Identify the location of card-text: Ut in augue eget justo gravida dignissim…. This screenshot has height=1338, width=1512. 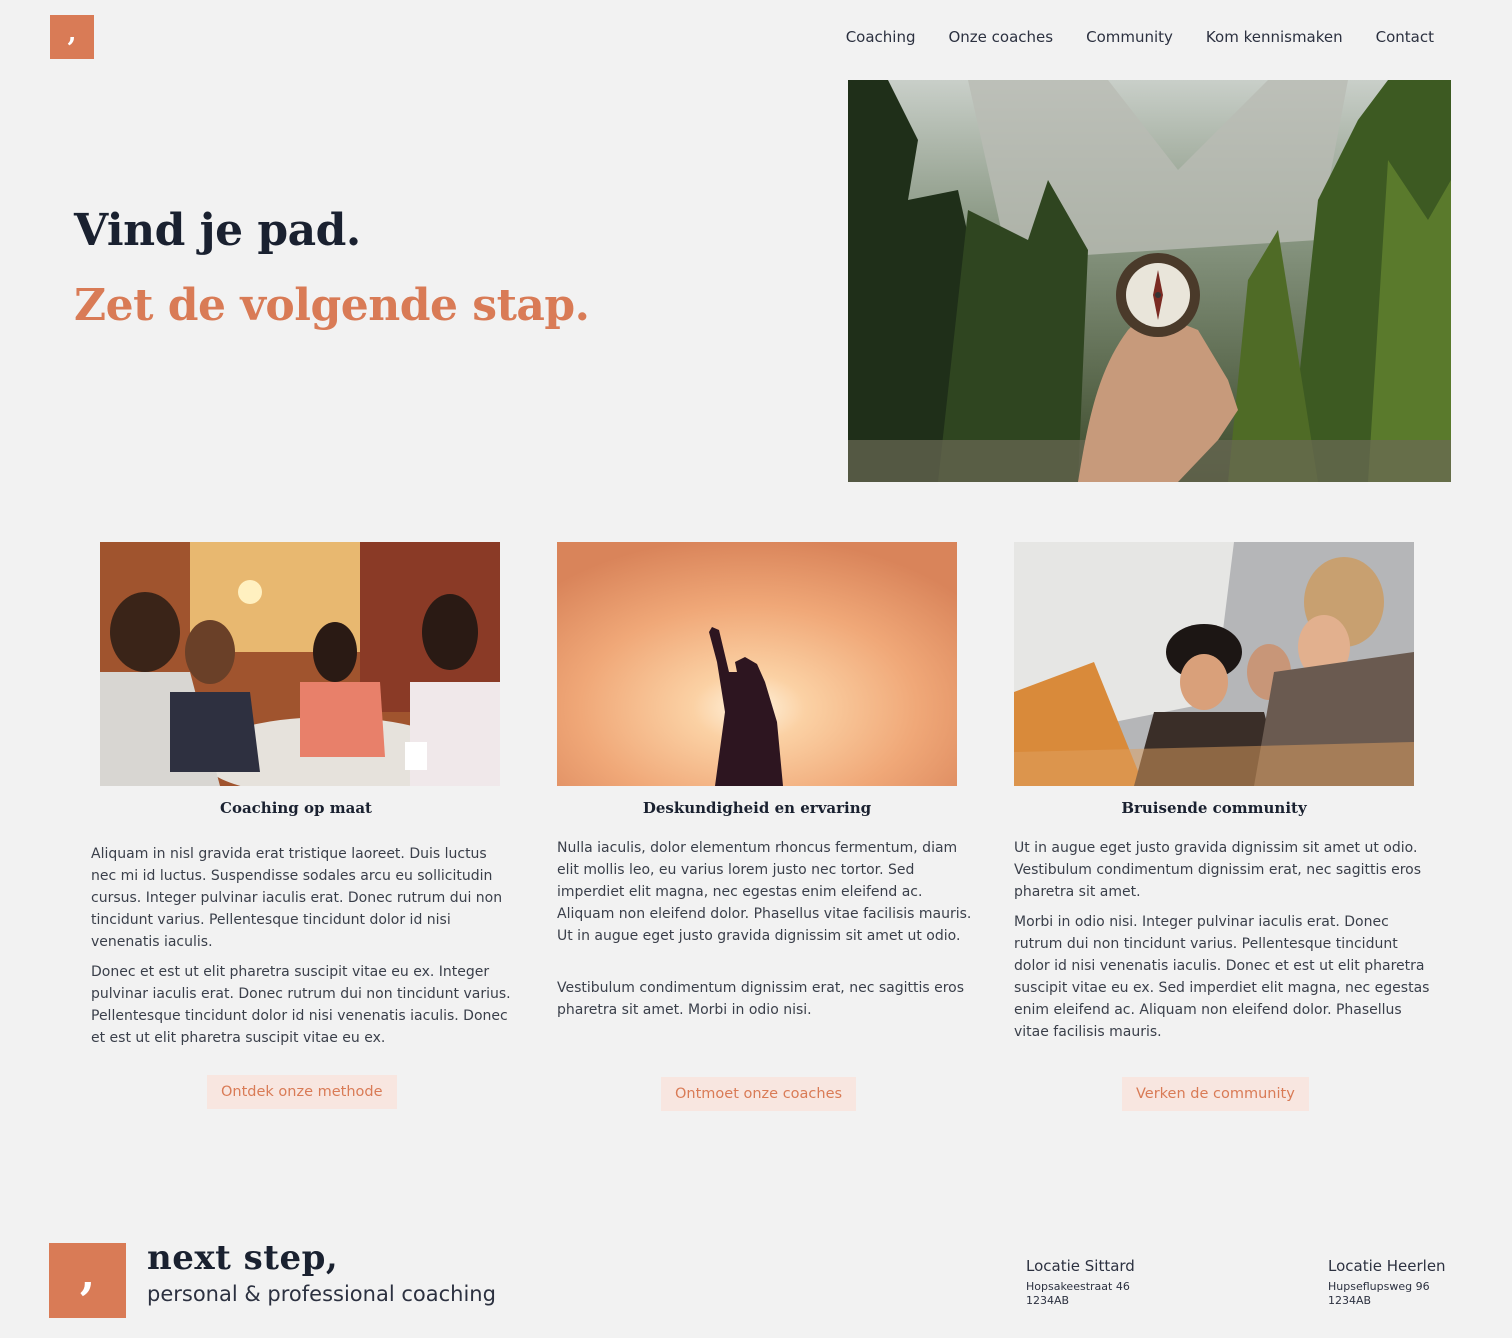
(1218, 870).